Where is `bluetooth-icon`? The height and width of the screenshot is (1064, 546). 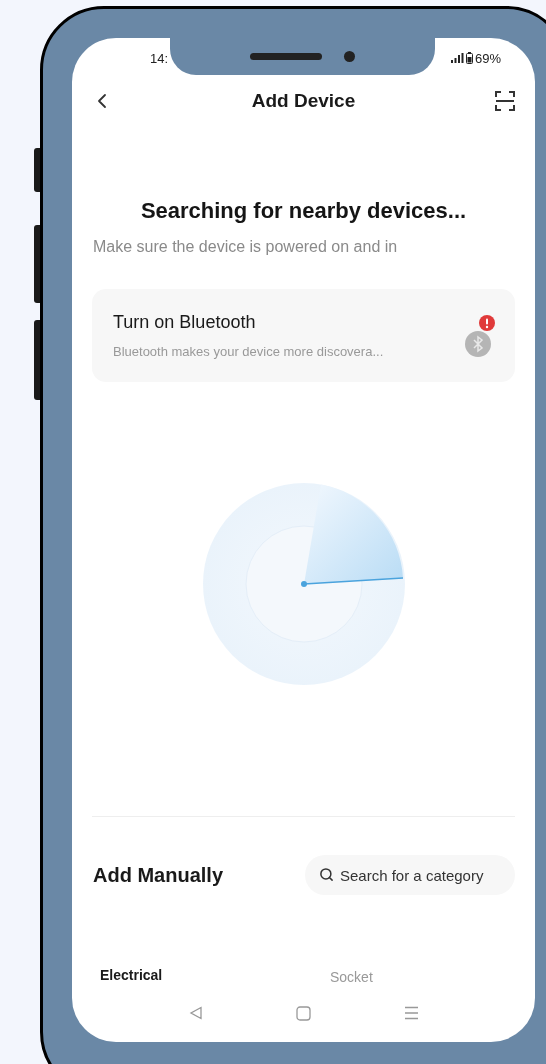 bluetooth-icon is located at coordinates (478, 343).